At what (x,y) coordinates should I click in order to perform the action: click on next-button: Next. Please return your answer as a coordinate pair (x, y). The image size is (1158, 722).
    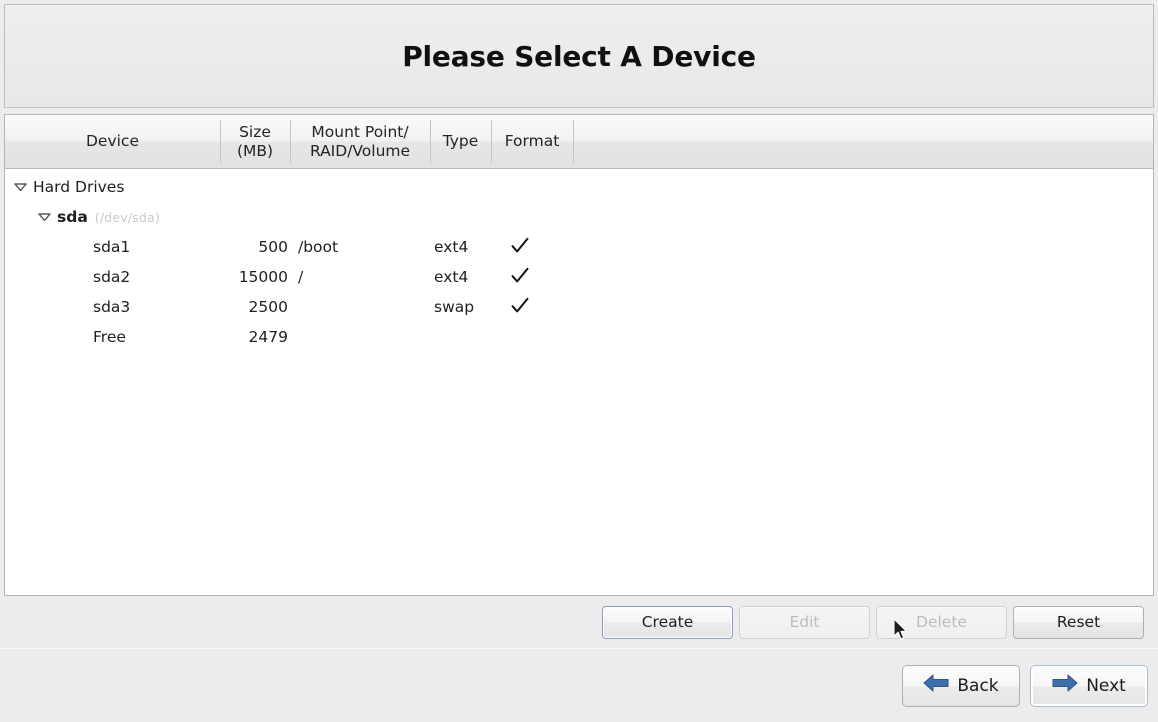
    Looking at the image, I should click on (1089, 685).